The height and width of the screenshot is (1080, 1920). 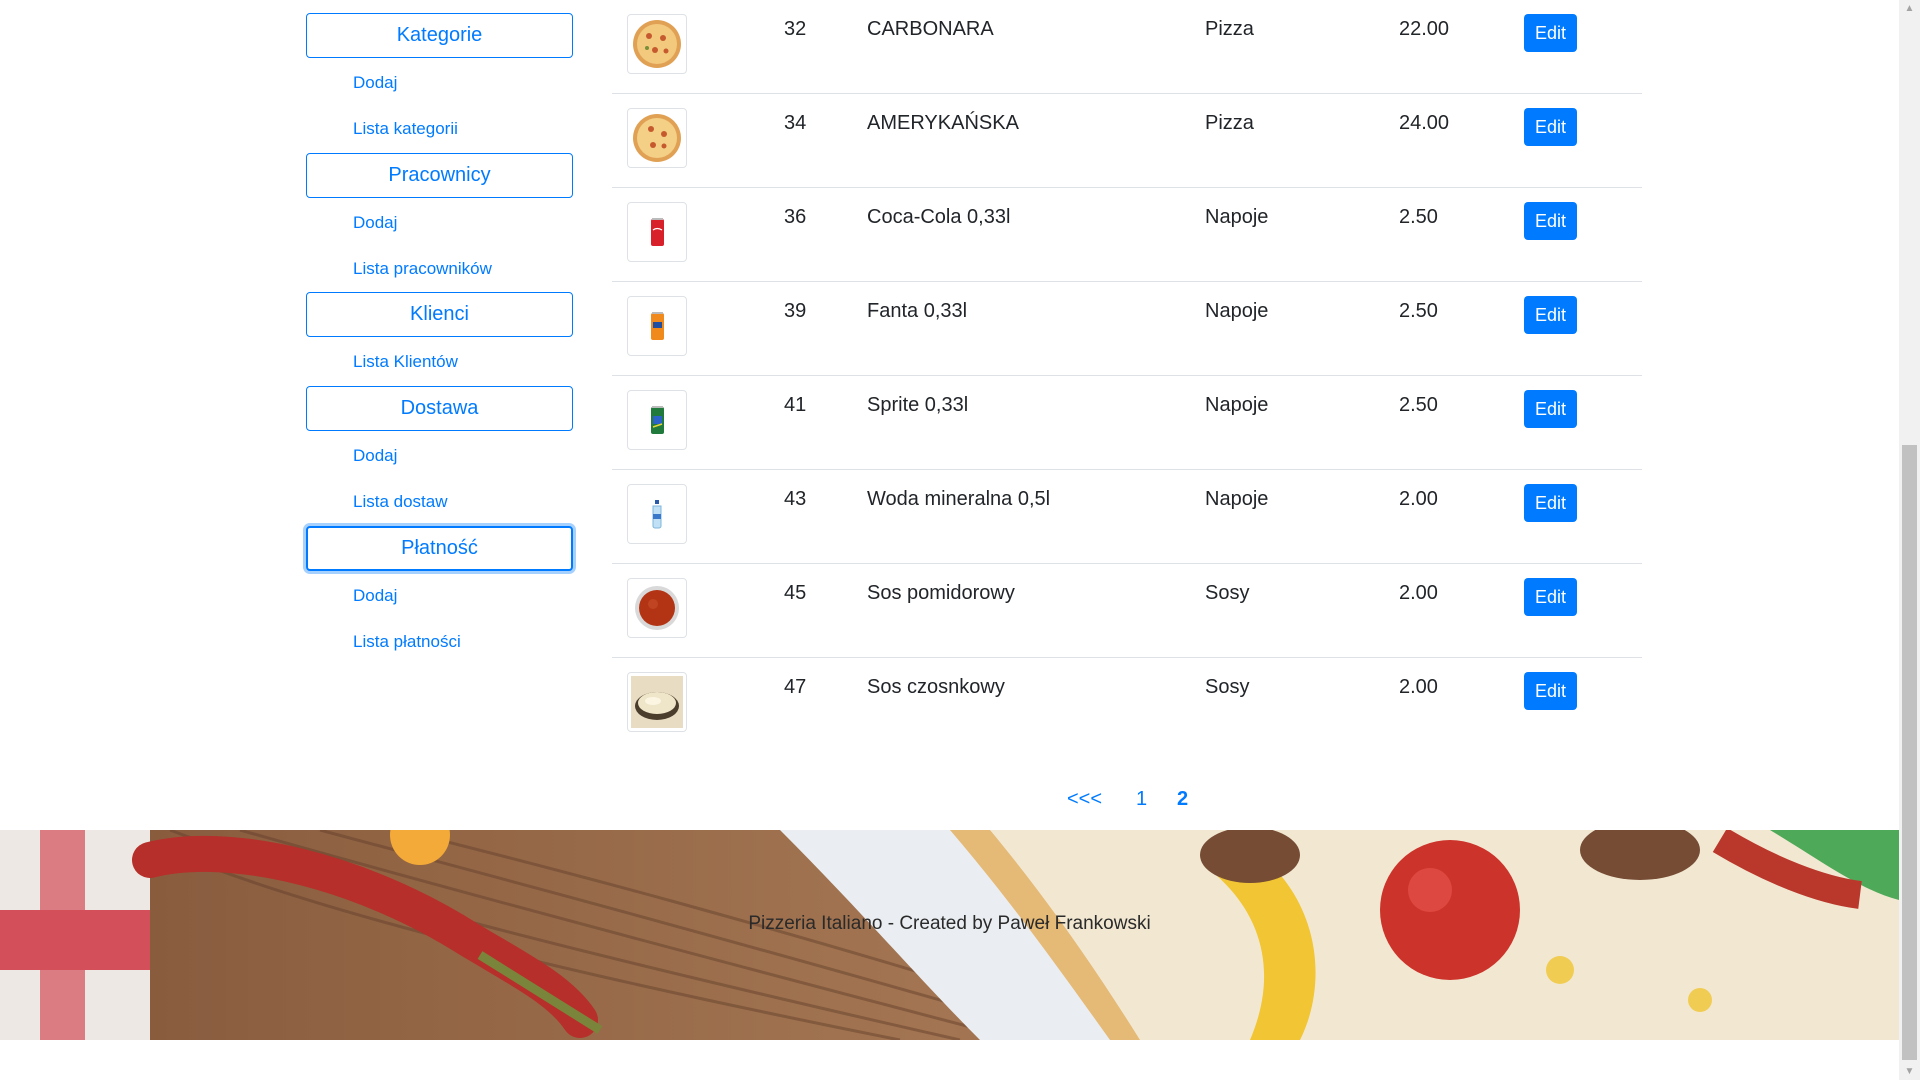 I want to click on table-row: 47 Sos czosnkowy Sosy 2.00 Edit, so click(x=1127, y=705).